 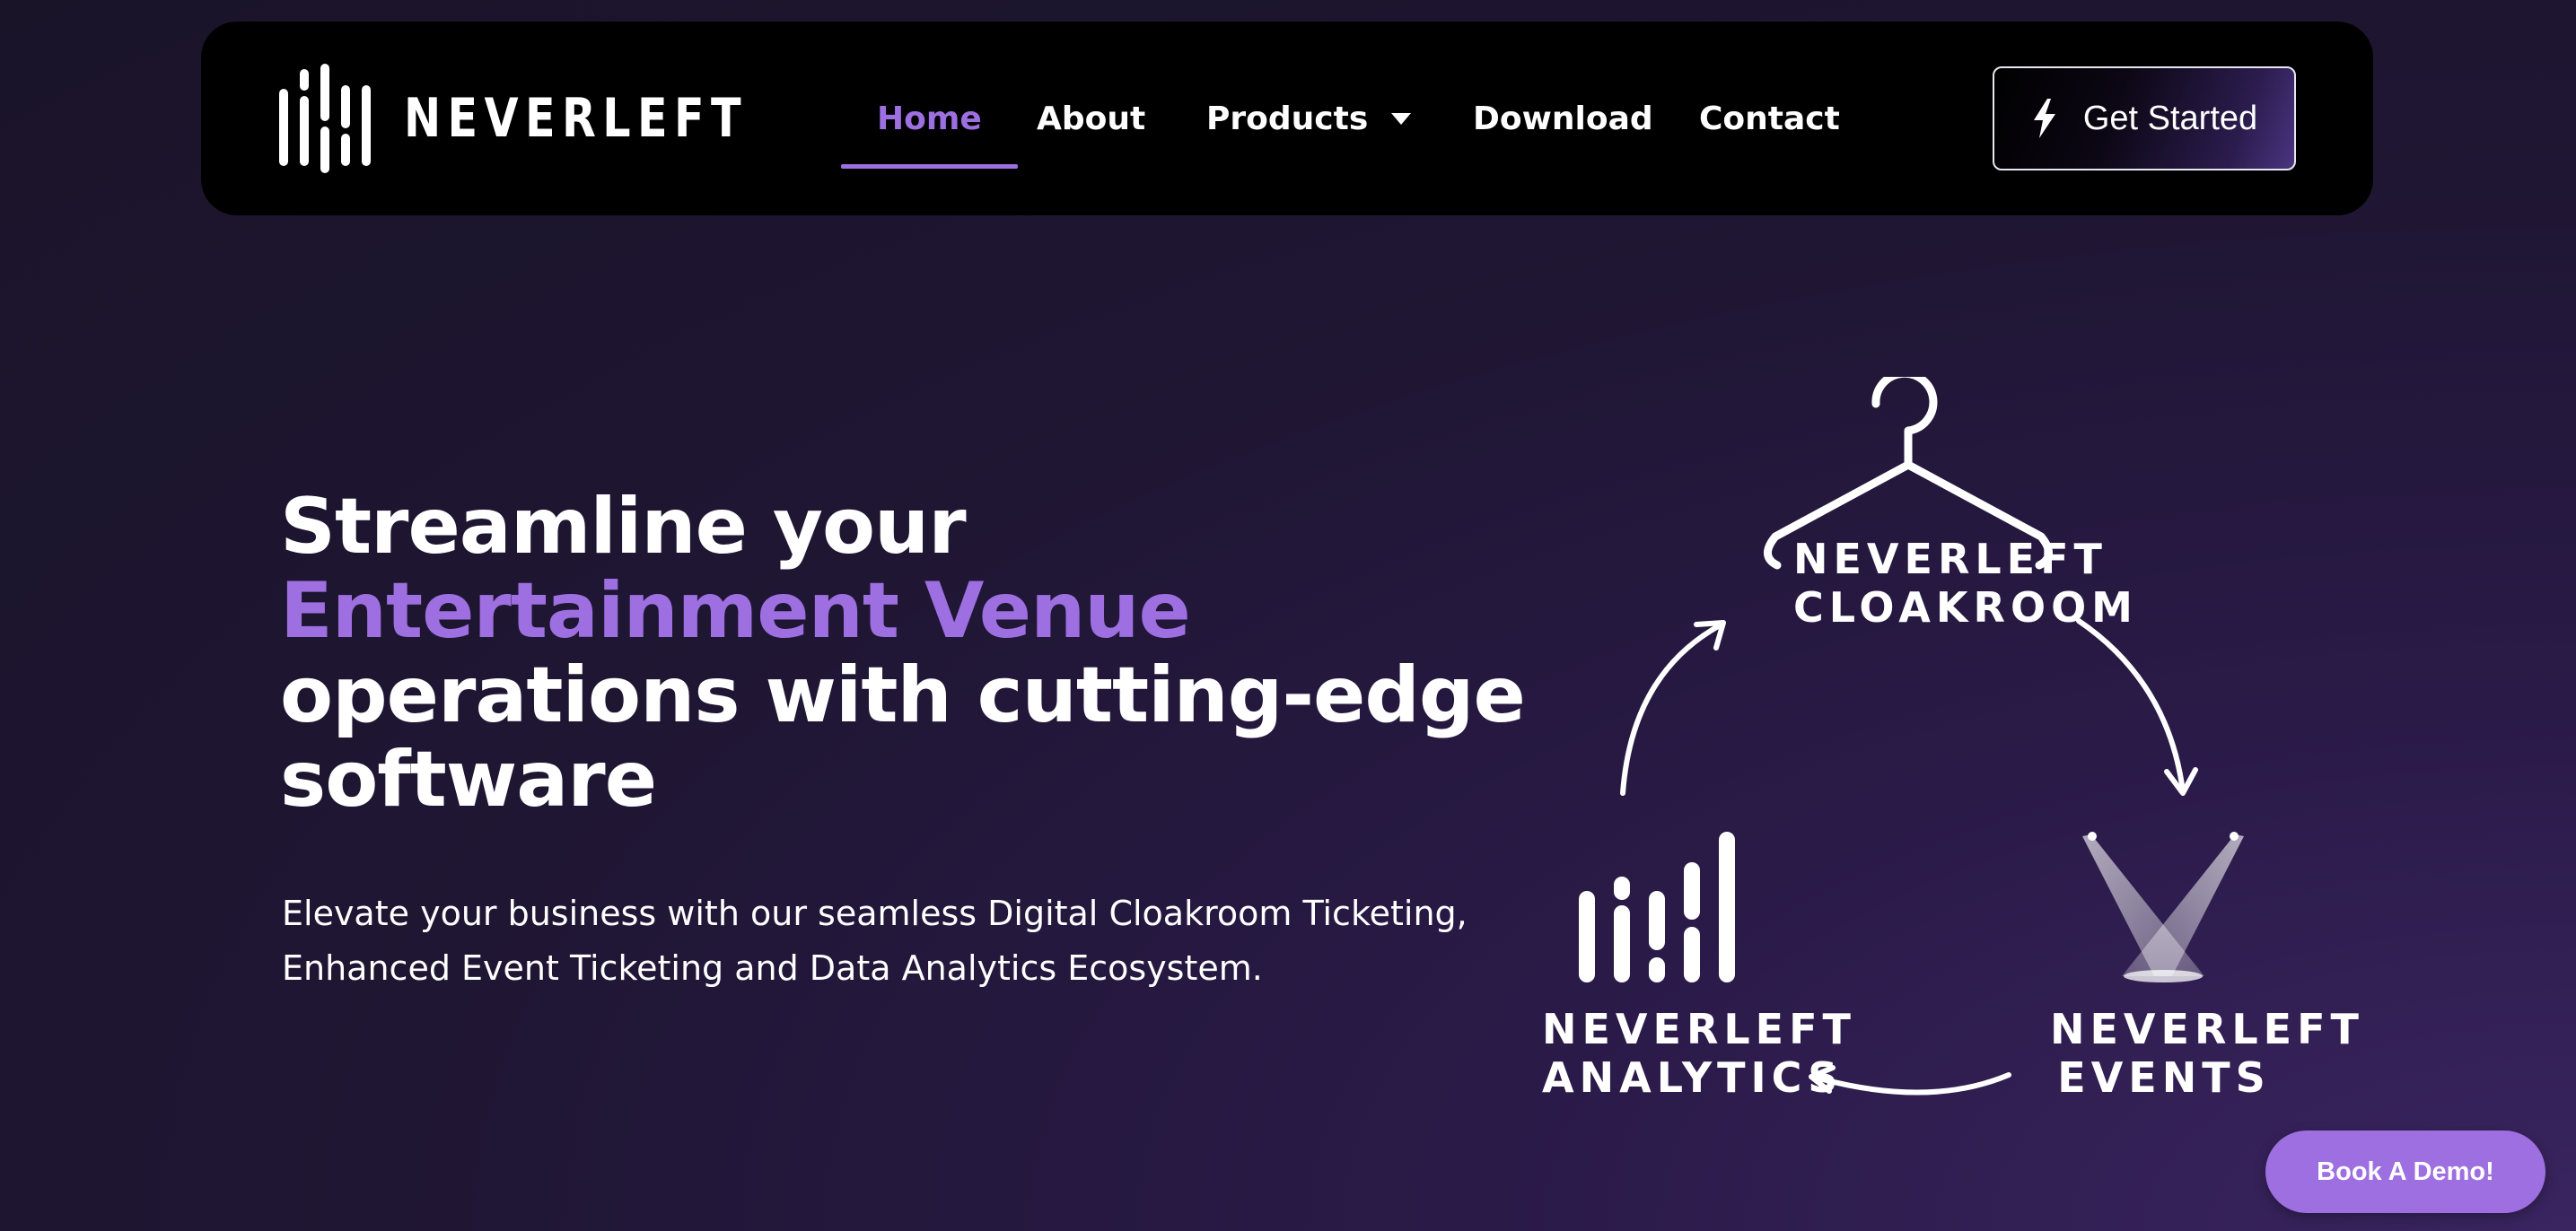 I want to click on analytics-line2: ANALYTICS, so click(x=1693, y=1077).